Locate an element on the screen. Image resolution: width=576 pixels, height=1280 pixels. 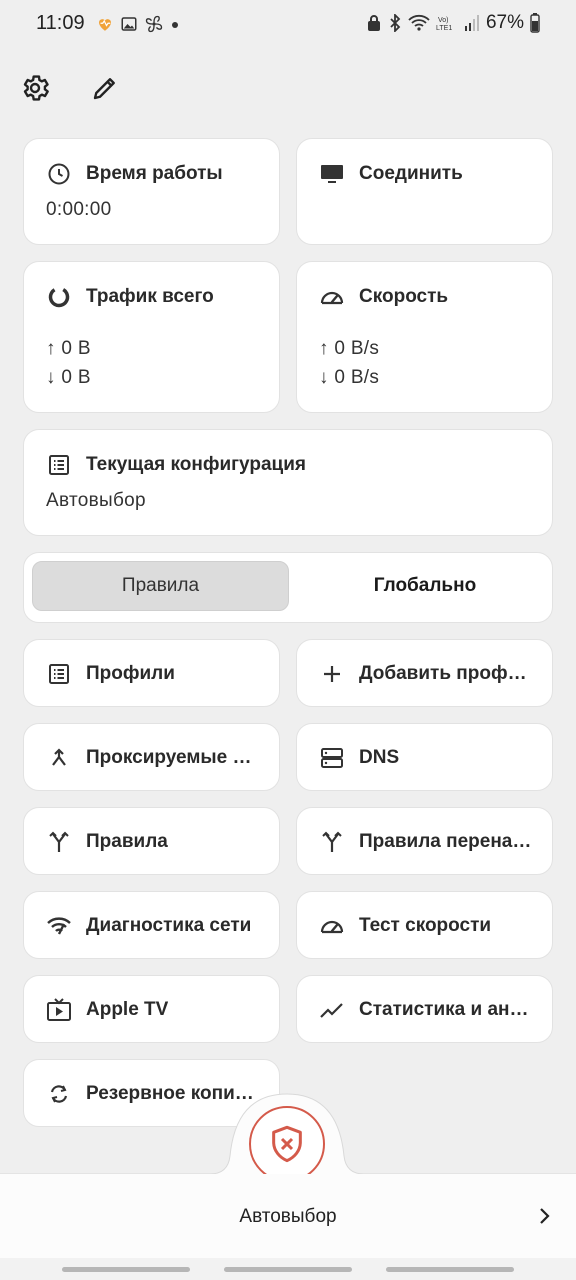
proxied-apps-tile: Проксируемые приложения is located at coordinates (151, 757).